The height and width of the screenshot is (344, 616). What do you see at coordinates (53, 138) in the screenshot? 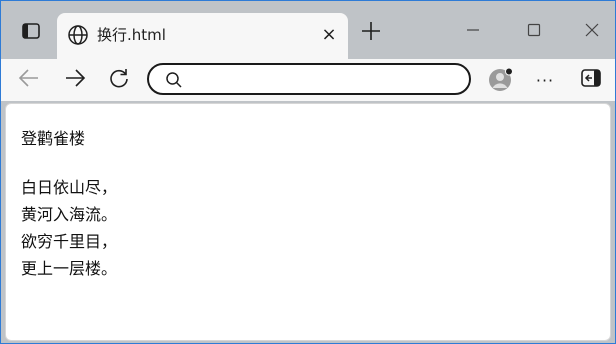
I see `page-title: 登鹳雀楼` at bounding box center [53, 138].